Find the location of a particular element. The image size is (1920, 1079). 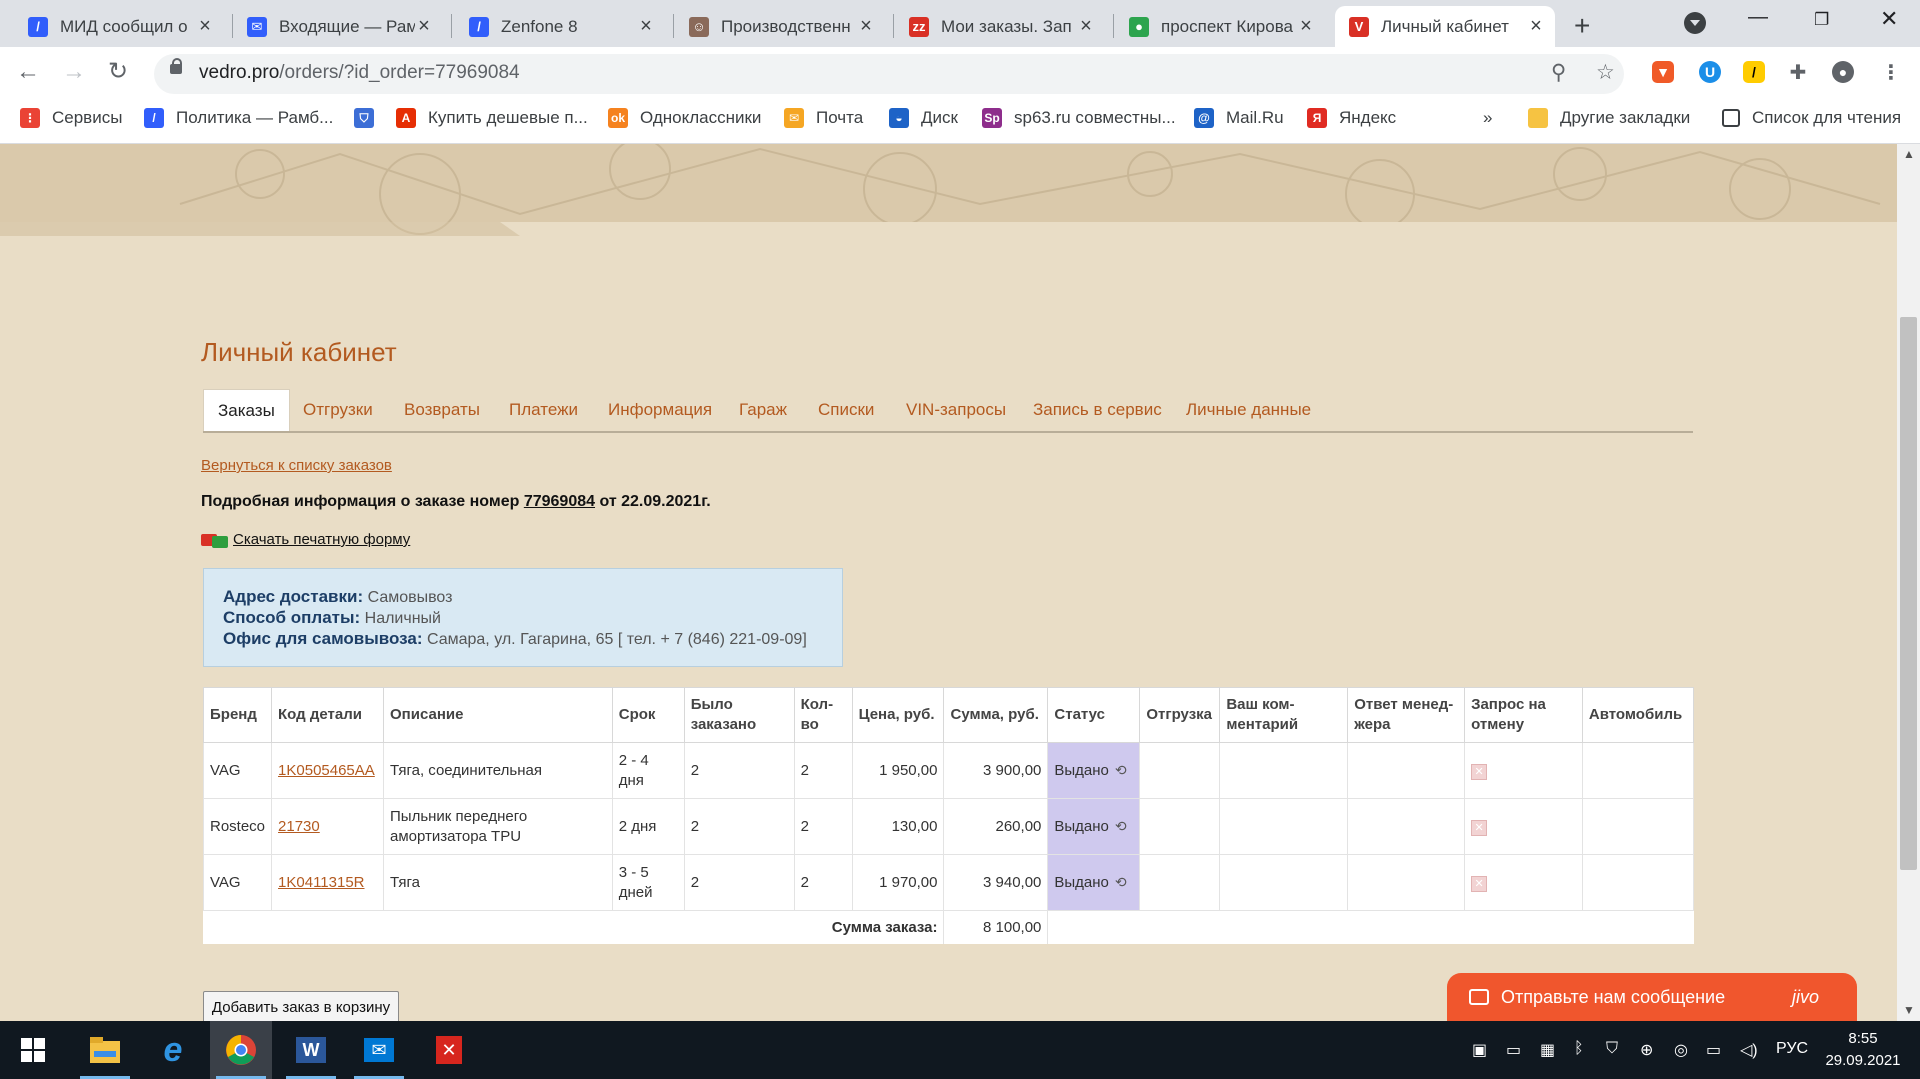

bookmark-label: Одноклассники is located at coordinates (700, 118).